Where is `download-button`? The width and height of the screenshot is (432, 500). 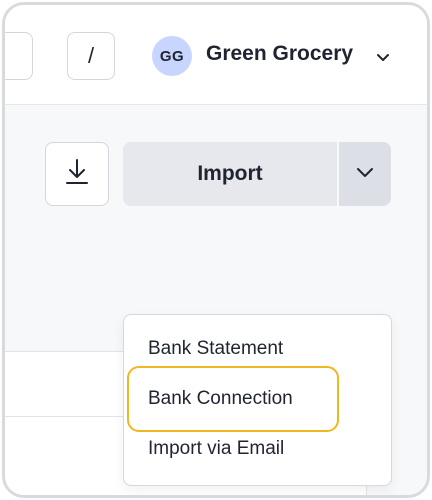 download-button is located at coordinates (77, 174).